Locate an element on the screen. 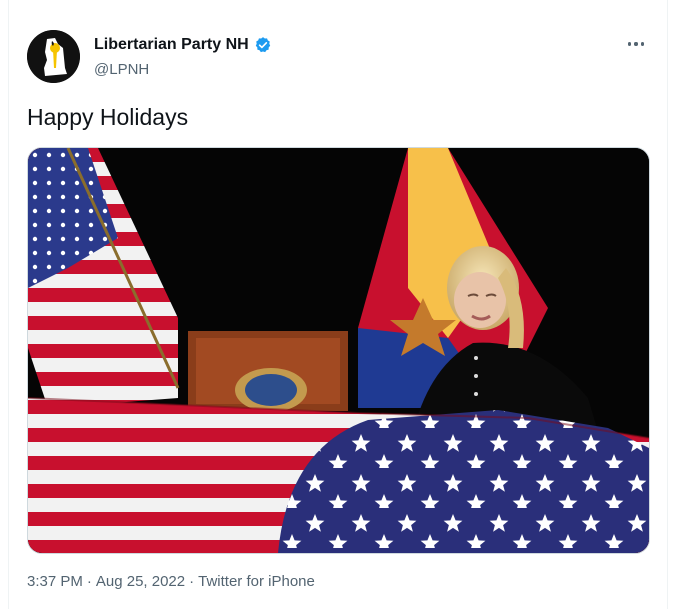  avatar is located at coordinates (53, 56).